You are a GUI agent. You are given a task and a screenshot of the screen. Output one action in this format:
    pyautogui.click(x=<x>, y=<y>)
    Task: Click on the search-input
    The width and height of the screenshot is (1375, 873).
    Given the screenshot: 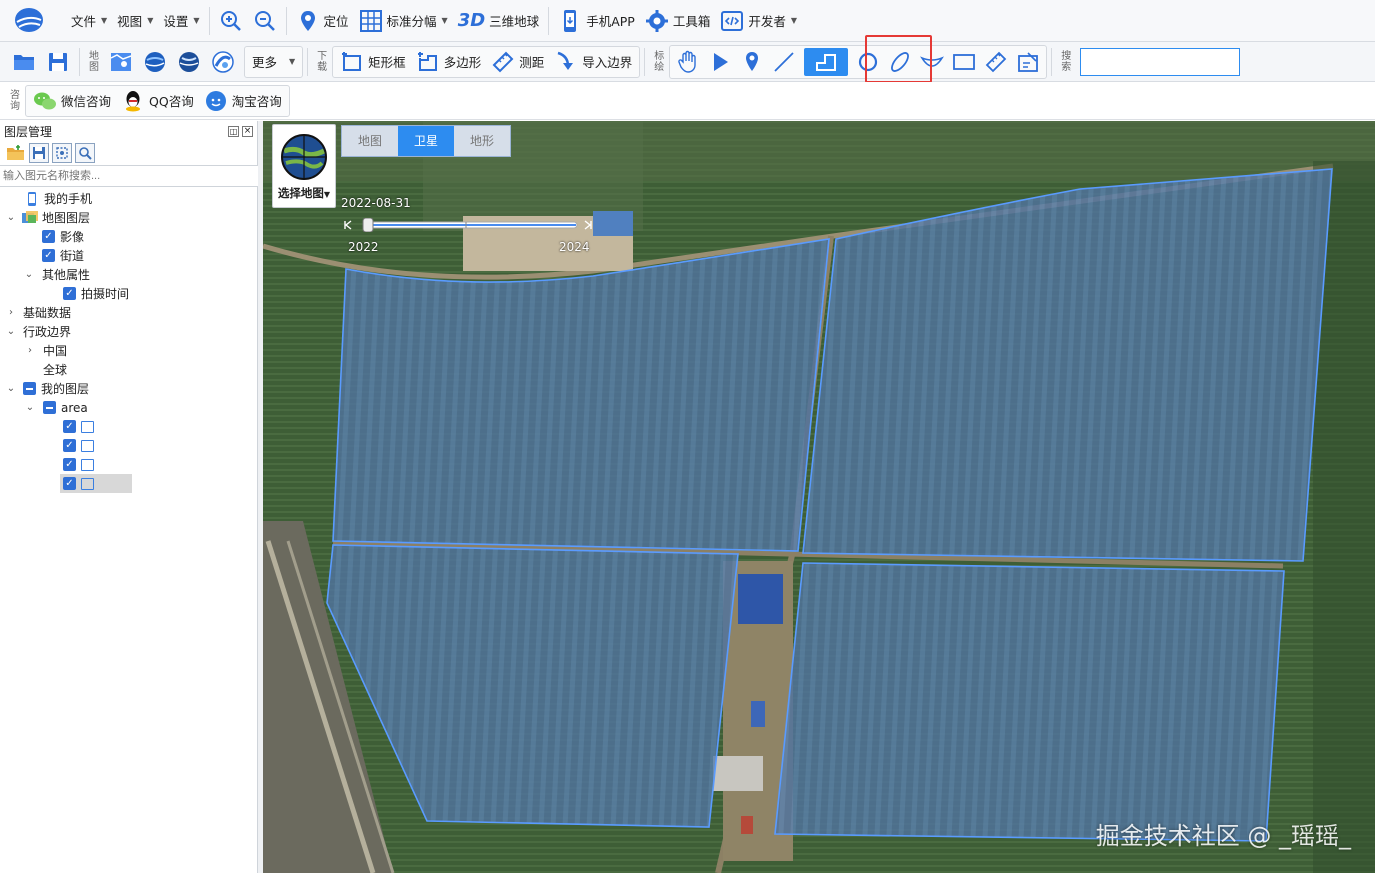 What is the action you would take?
    pyautogui.click(x=1160, y=61)
    